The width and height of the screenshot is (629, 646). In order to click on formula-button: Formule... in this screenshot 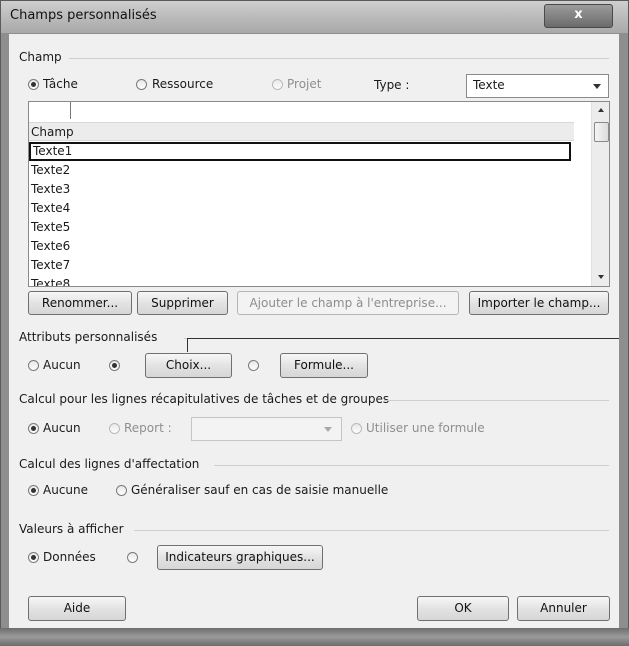, I will do `click(324, 365)`.